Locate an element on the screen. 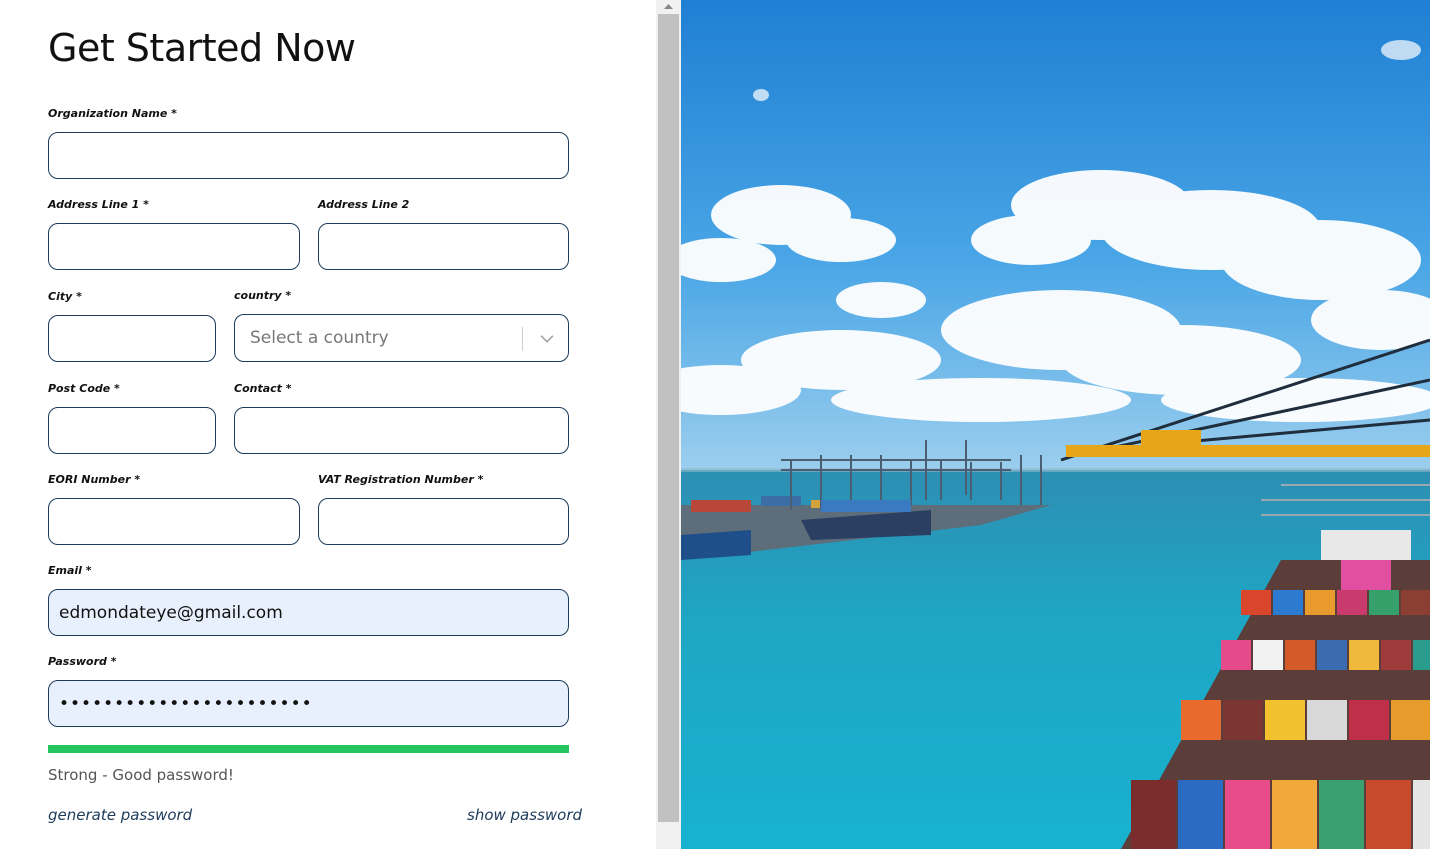 The height and width of the screenshot is (849, 1430). scrollbar is located at coordinates (668, 424).